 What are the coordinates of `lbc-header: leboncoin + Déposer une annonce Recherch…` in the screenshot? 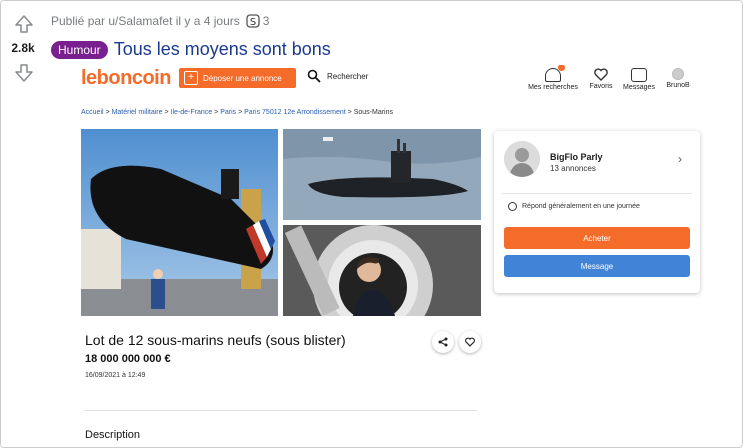 It's located at (391, 80).